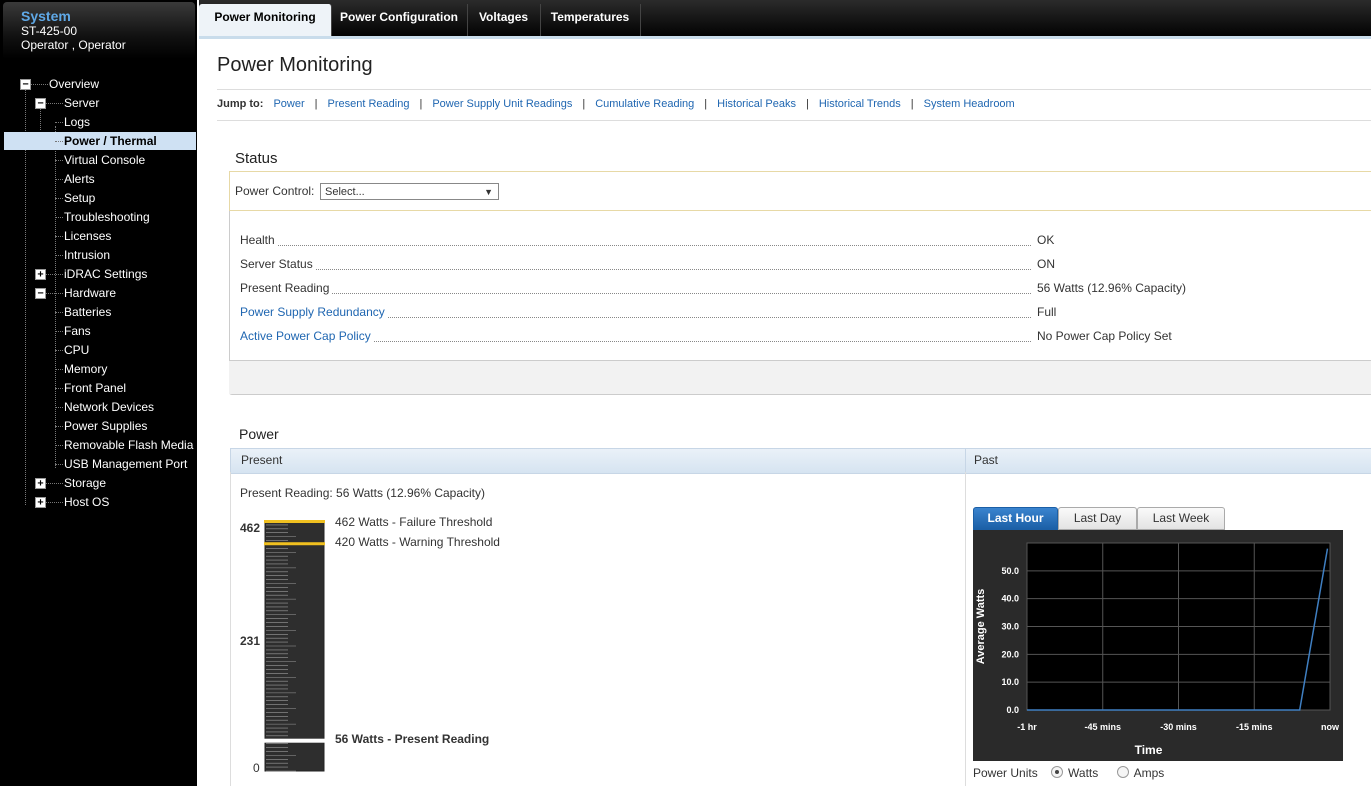 Image resolution: width=1371 pixels, height=786 pixels. I want to click on power-gauge, so click(294, 646).